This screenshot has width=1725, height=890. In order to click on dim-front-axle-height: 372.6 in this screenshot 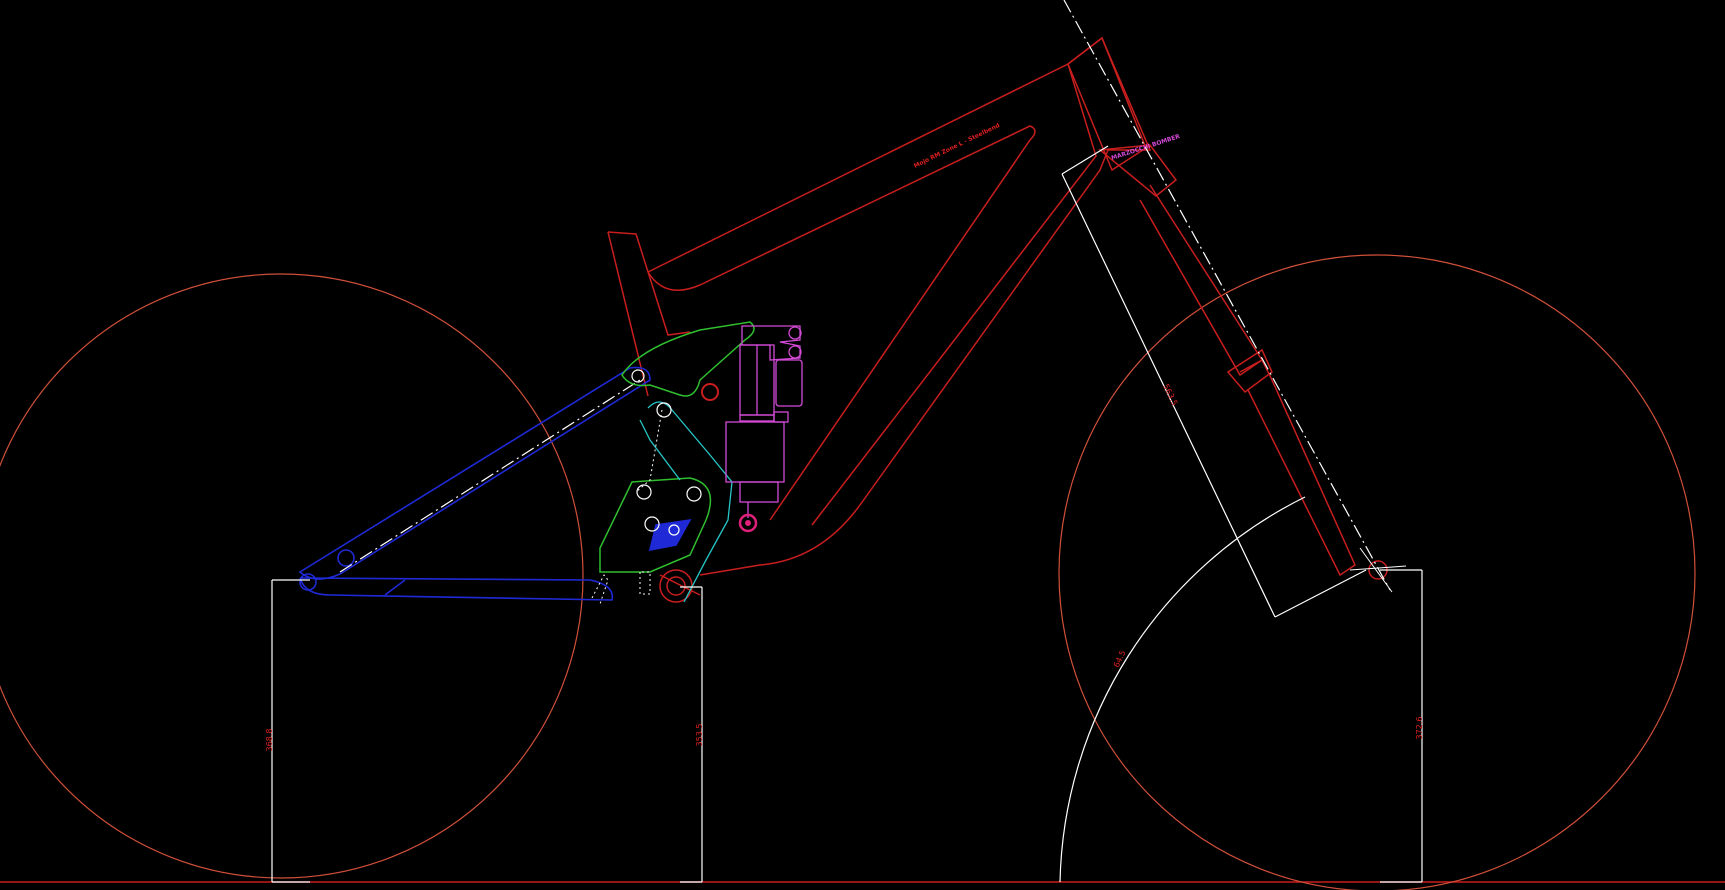, I will do `click(1419, 728)`.